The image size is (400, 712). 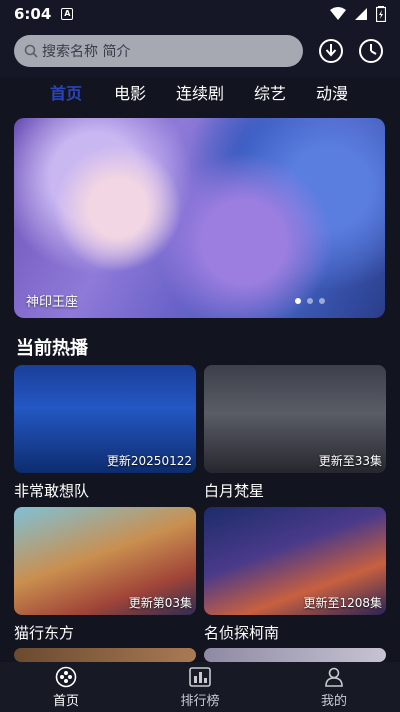 I want to click on show-title: 猫行东方, so click(x=44, y=632).